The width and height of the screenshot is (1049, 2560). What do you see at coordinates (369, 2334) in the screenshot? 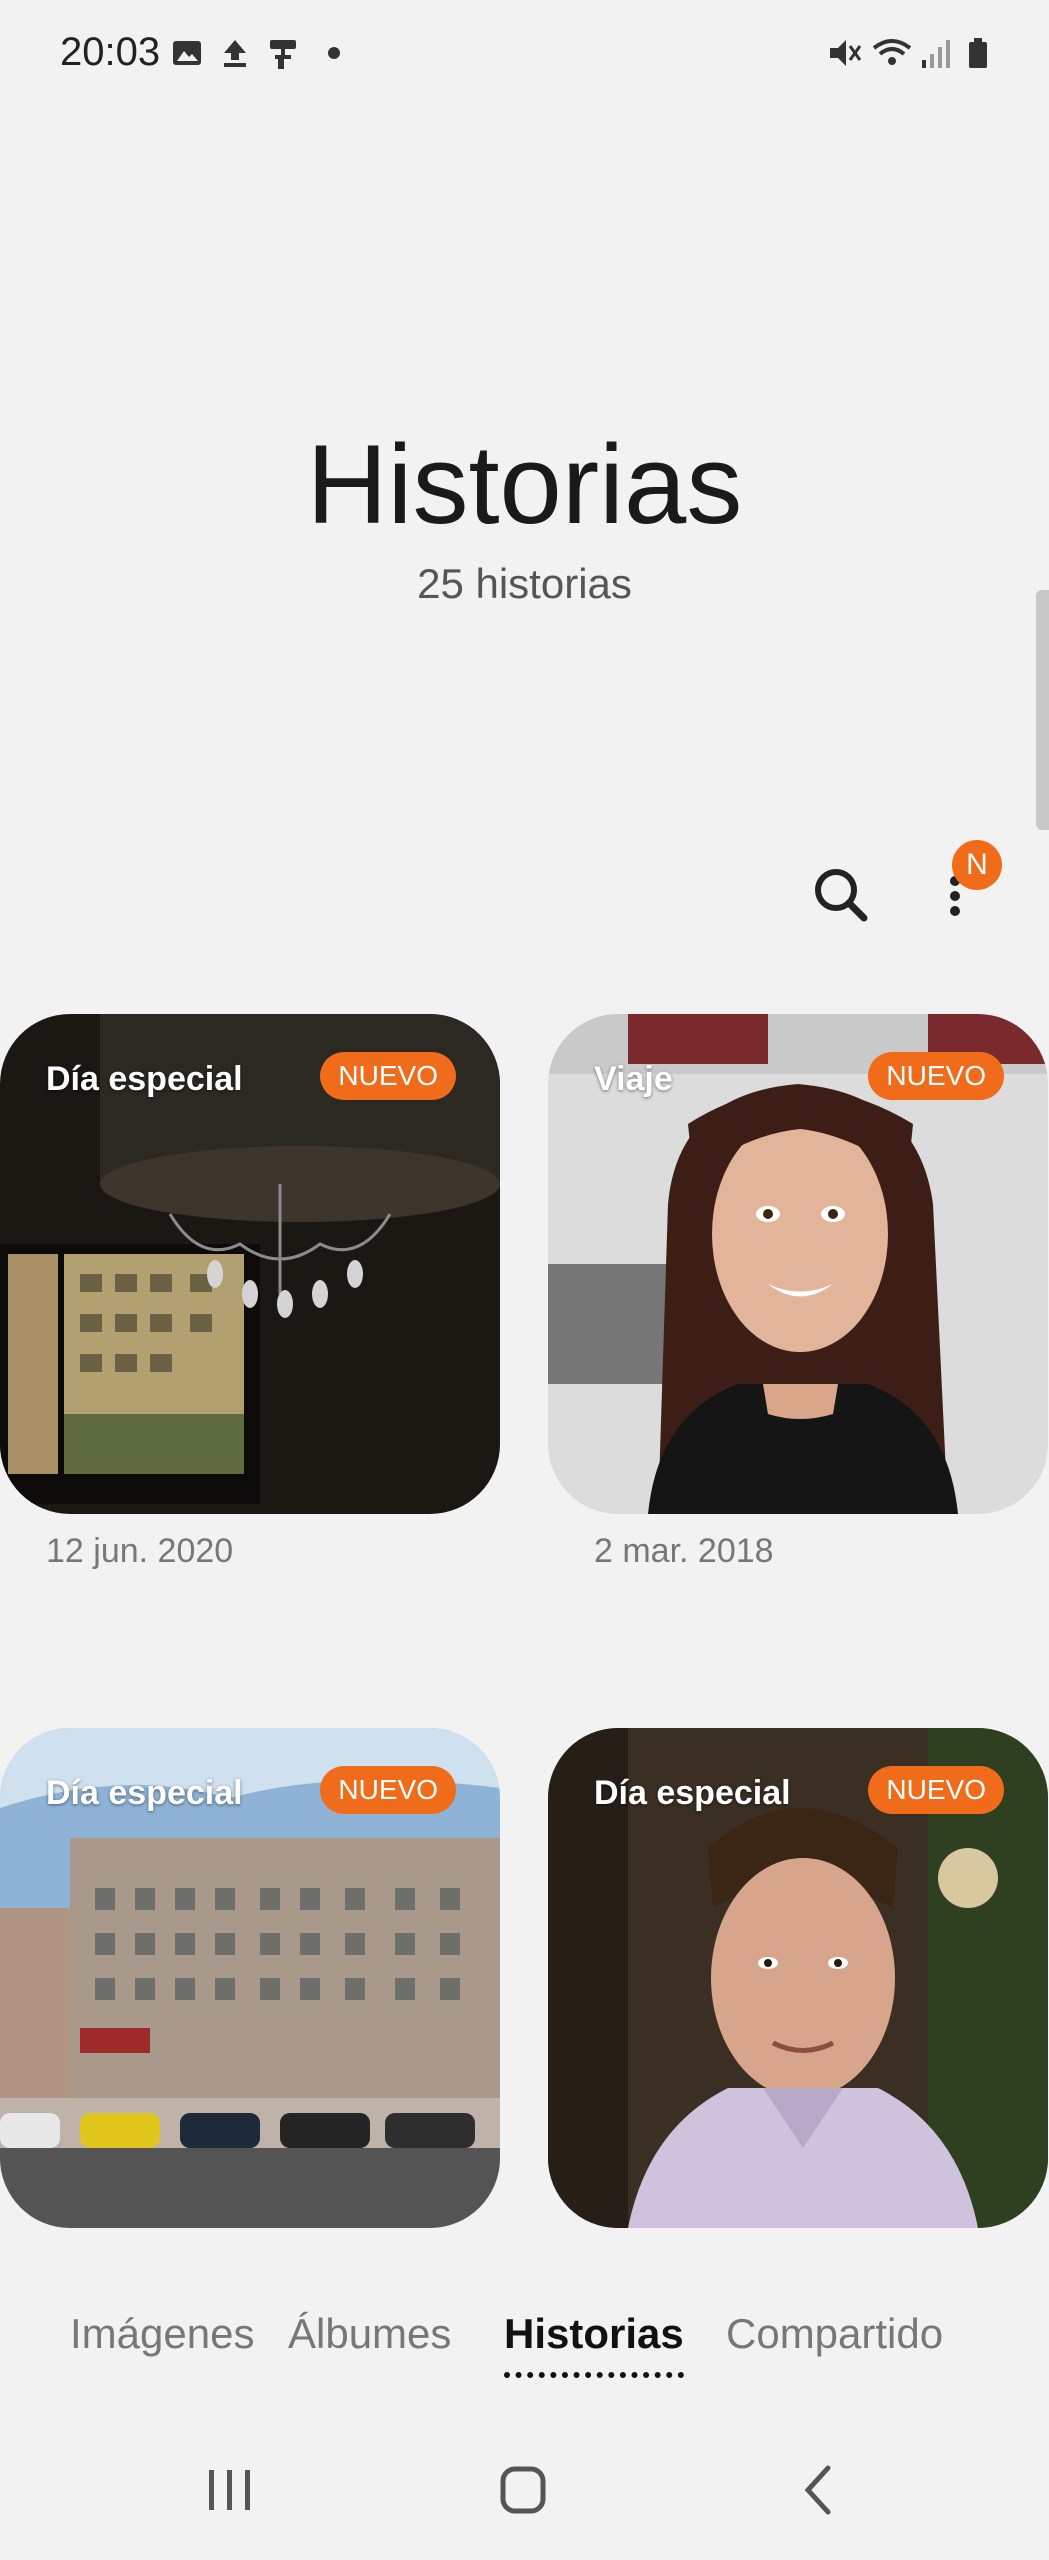
I see `tab-albumes: Álbumes` at bounding box center [369, 2334].